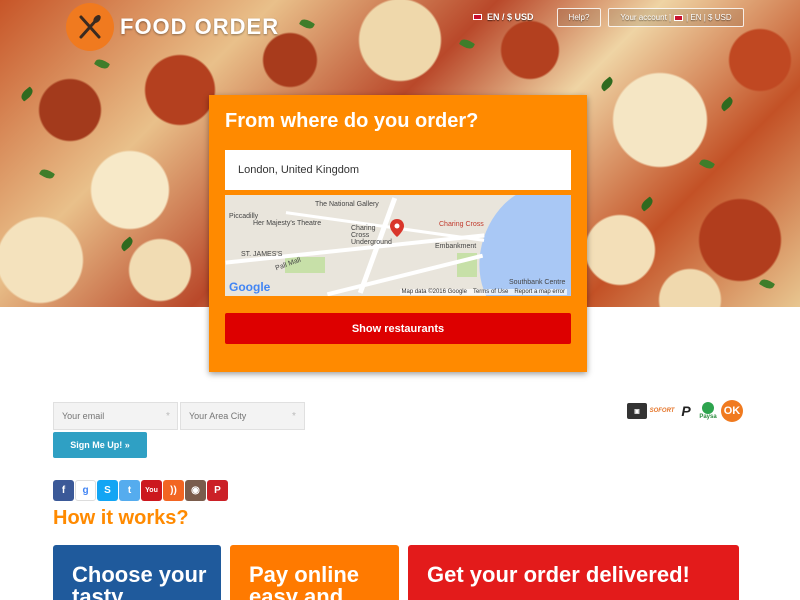 This screenshot has height=600, width=800. I want to click on help-button: Help?, so click(579, 17).